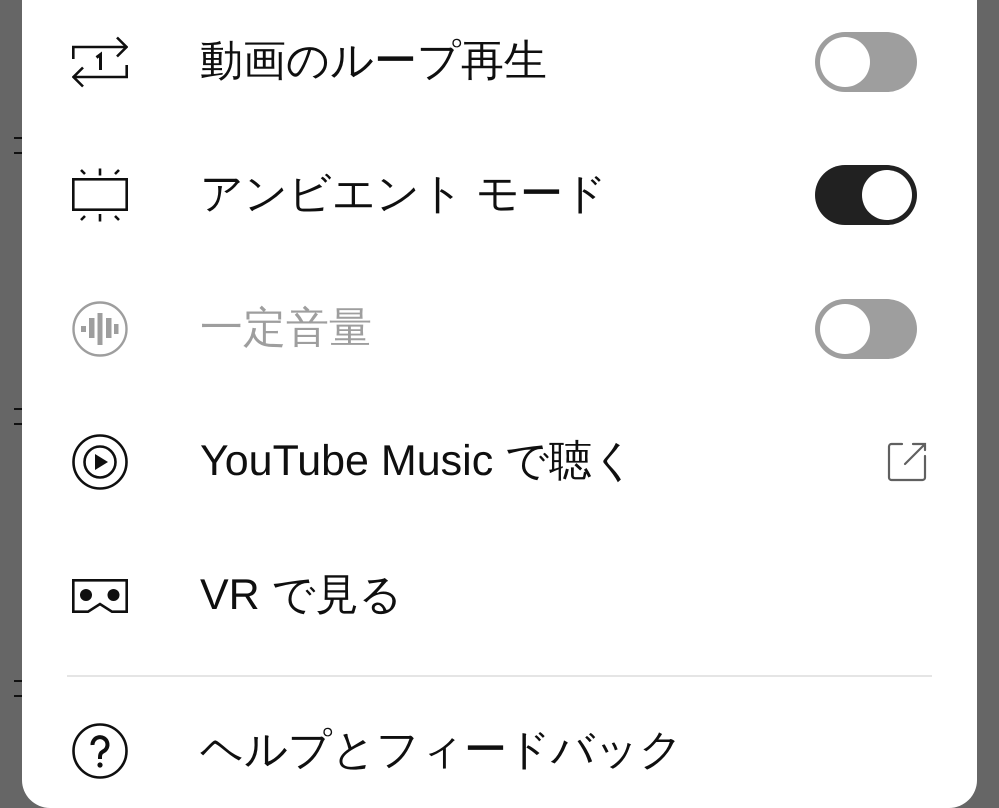  Describe the element at coordinates (301, 596) in the screenshot. I see `menu-item-label: VR で見る` at that location.